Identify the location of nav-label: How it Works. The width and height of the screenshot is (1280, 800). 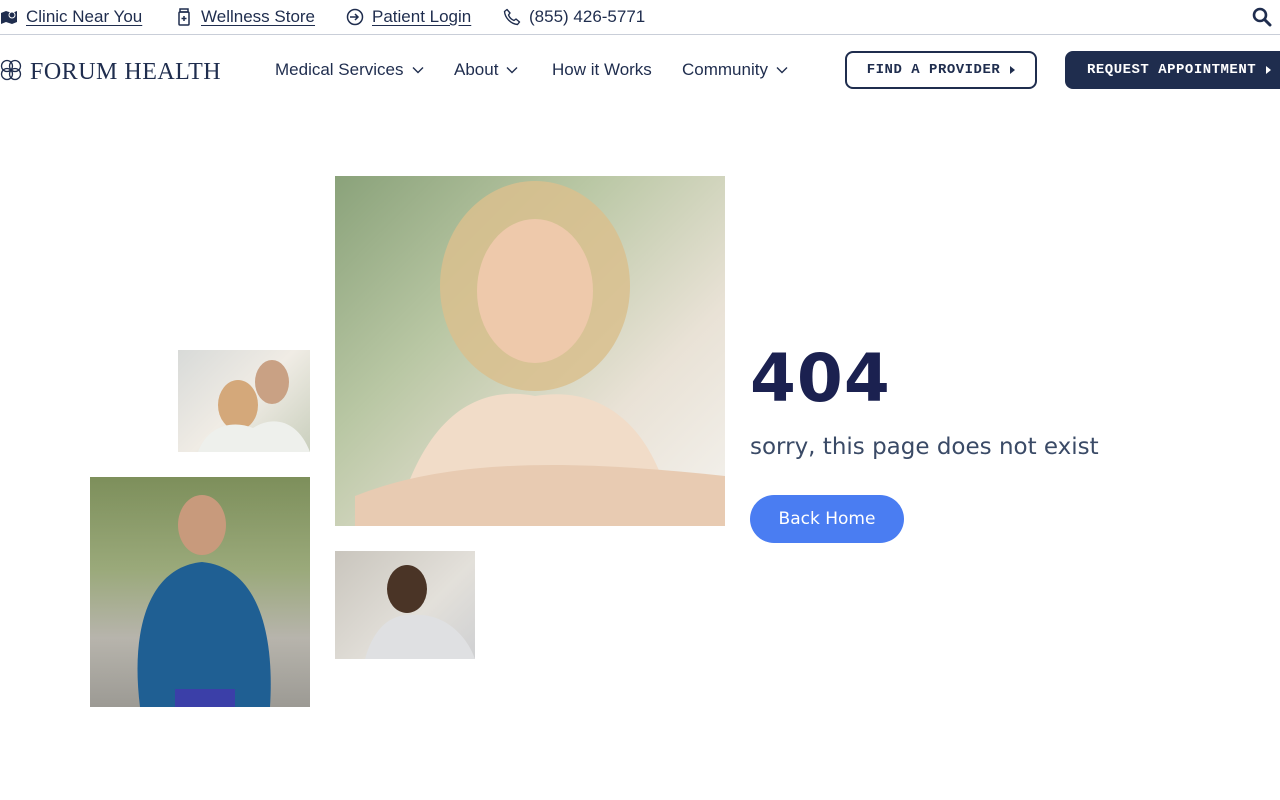
(602, 70).